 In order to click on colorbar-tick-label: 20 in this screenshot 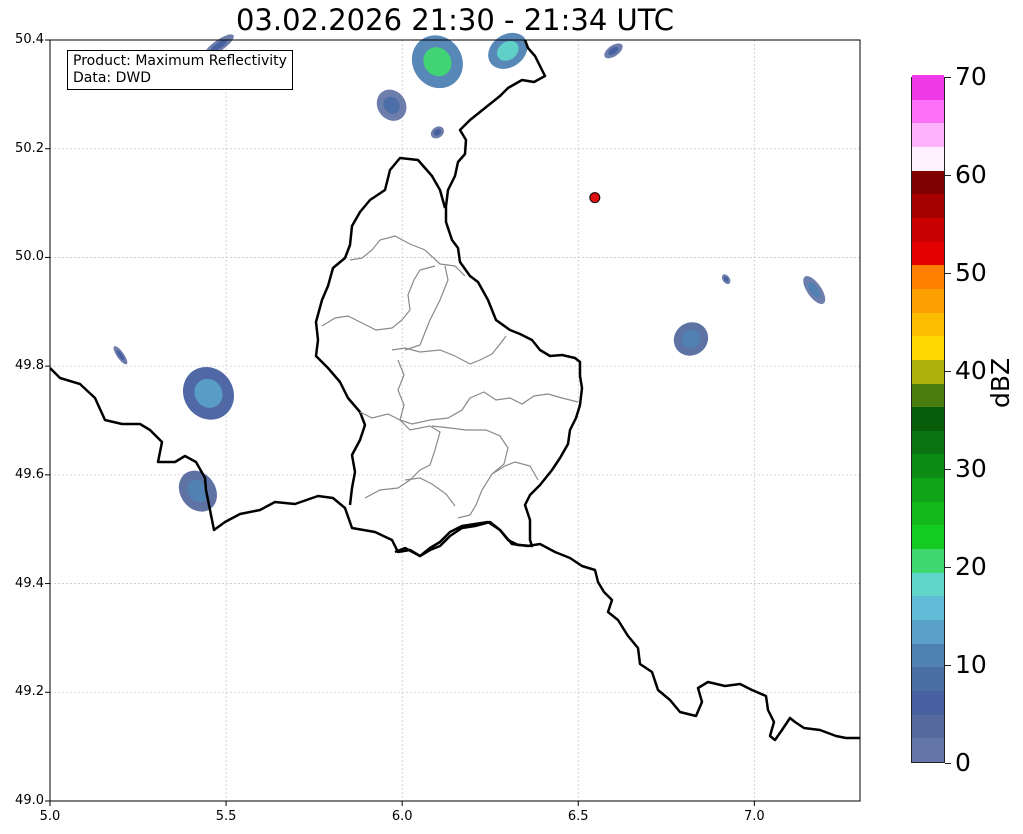, I will do `click(971, 566)`.